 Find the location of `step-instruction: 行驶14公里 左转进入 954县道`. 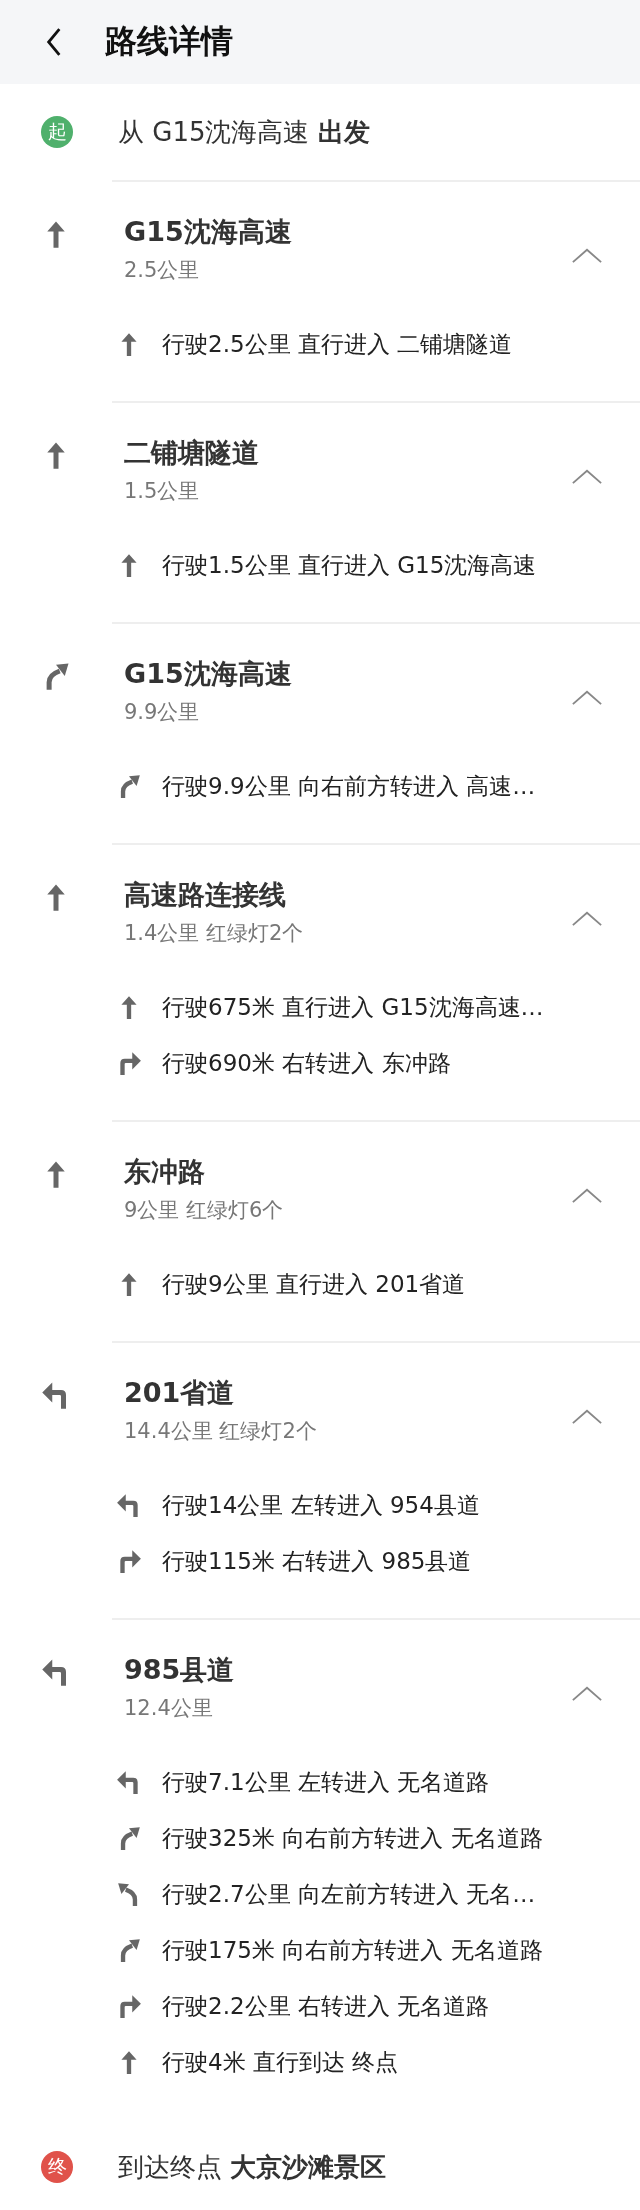

step-instruction: 行驶14公里 左转进入 954县道 is located at coordinates (321, 1505).